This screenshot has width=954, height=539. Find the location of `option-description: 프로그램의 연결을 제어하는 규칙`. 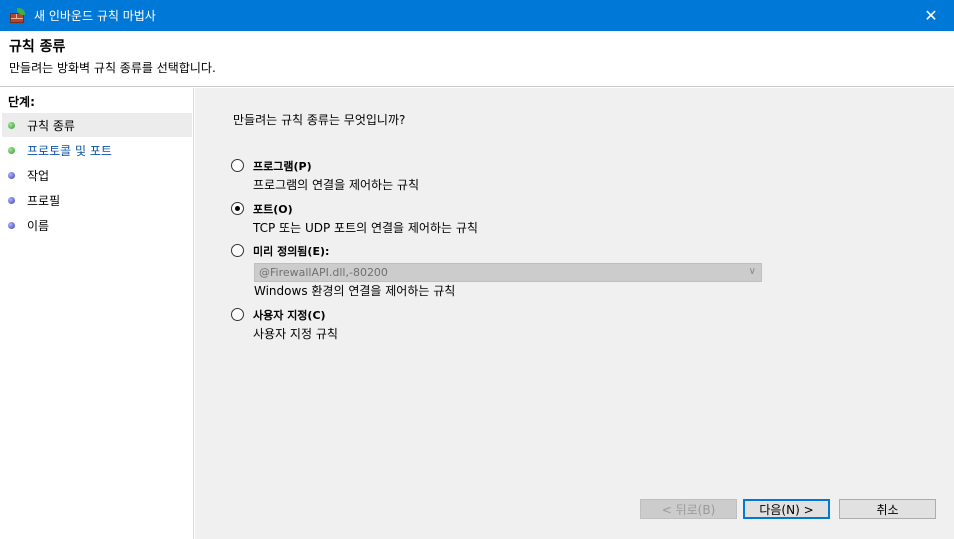

option-description: 프로그램의 연결을 제어하는 규칙 is located at coordinates (336, 185).